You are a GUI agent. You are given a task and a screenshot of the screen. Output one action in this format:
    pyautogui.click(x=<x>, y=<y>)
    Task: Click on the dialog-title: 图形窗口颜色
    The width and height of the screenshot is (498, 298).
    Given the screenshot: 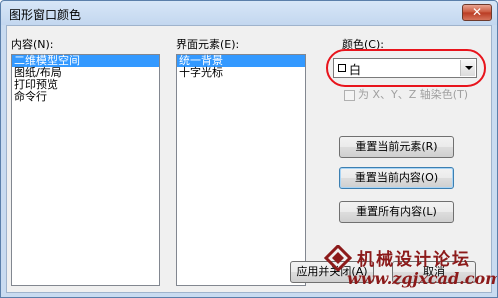 What is the action you would take?
    pyautogui.click(x=45, y=15)
    